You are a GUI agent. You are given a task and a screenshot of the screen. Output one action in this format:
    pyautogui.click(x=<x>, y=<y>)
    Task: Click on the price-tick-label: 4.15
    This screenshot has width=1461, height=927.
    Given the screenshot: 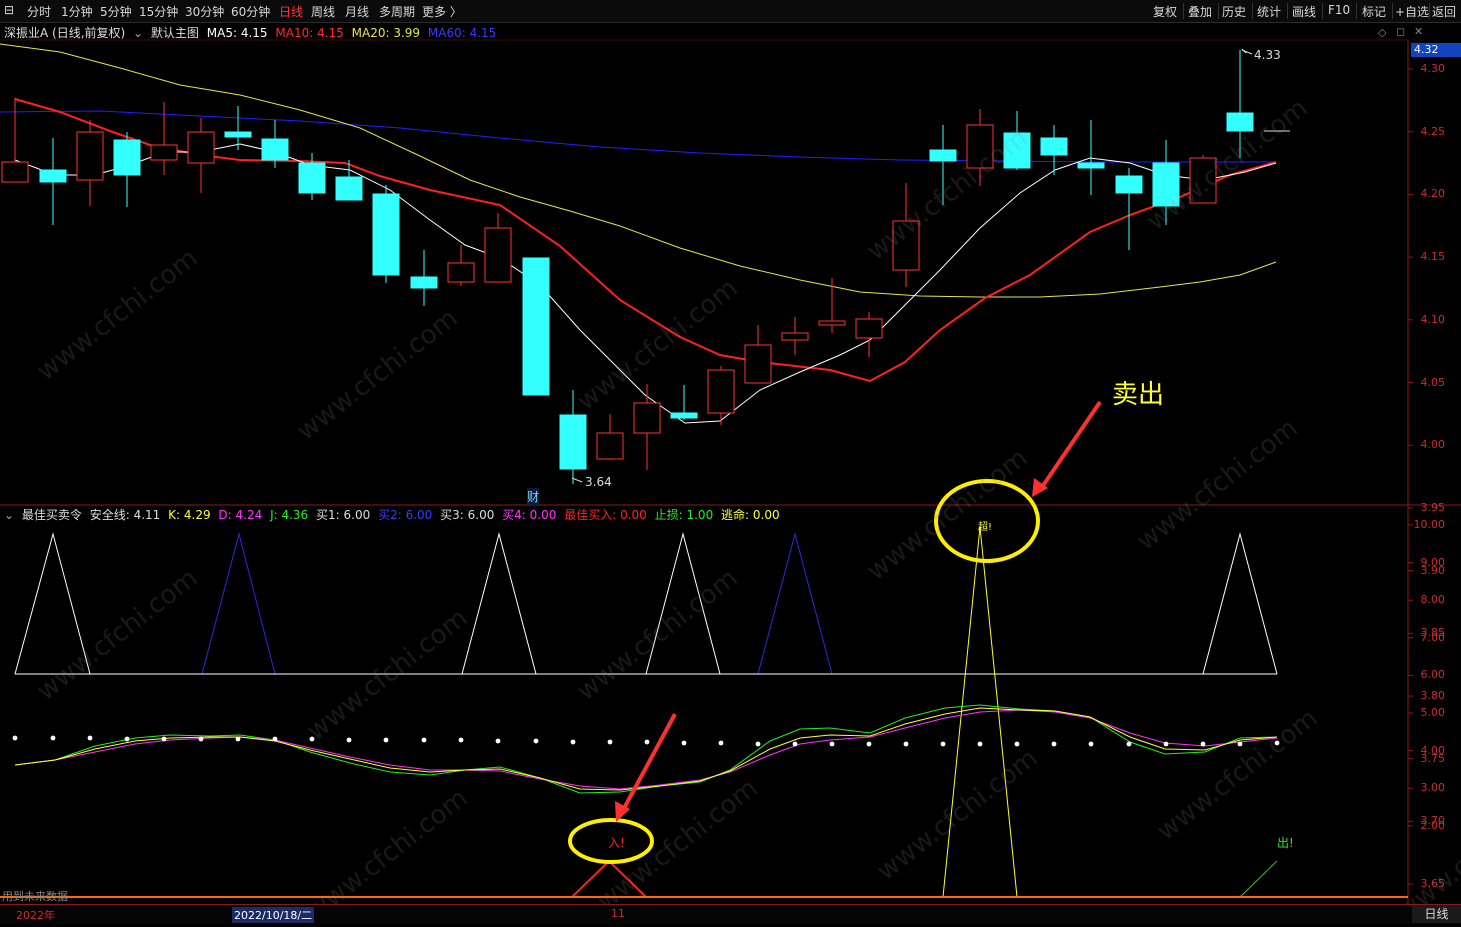 What is the action you would take?
    pyautogui.click(x=1433, y=257)
    